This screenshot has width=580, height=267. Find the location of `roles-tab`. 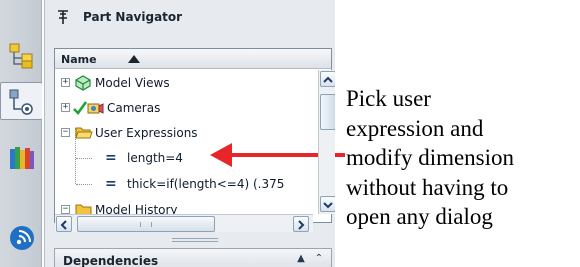

roles-tab is located at coordinates (21, 237).